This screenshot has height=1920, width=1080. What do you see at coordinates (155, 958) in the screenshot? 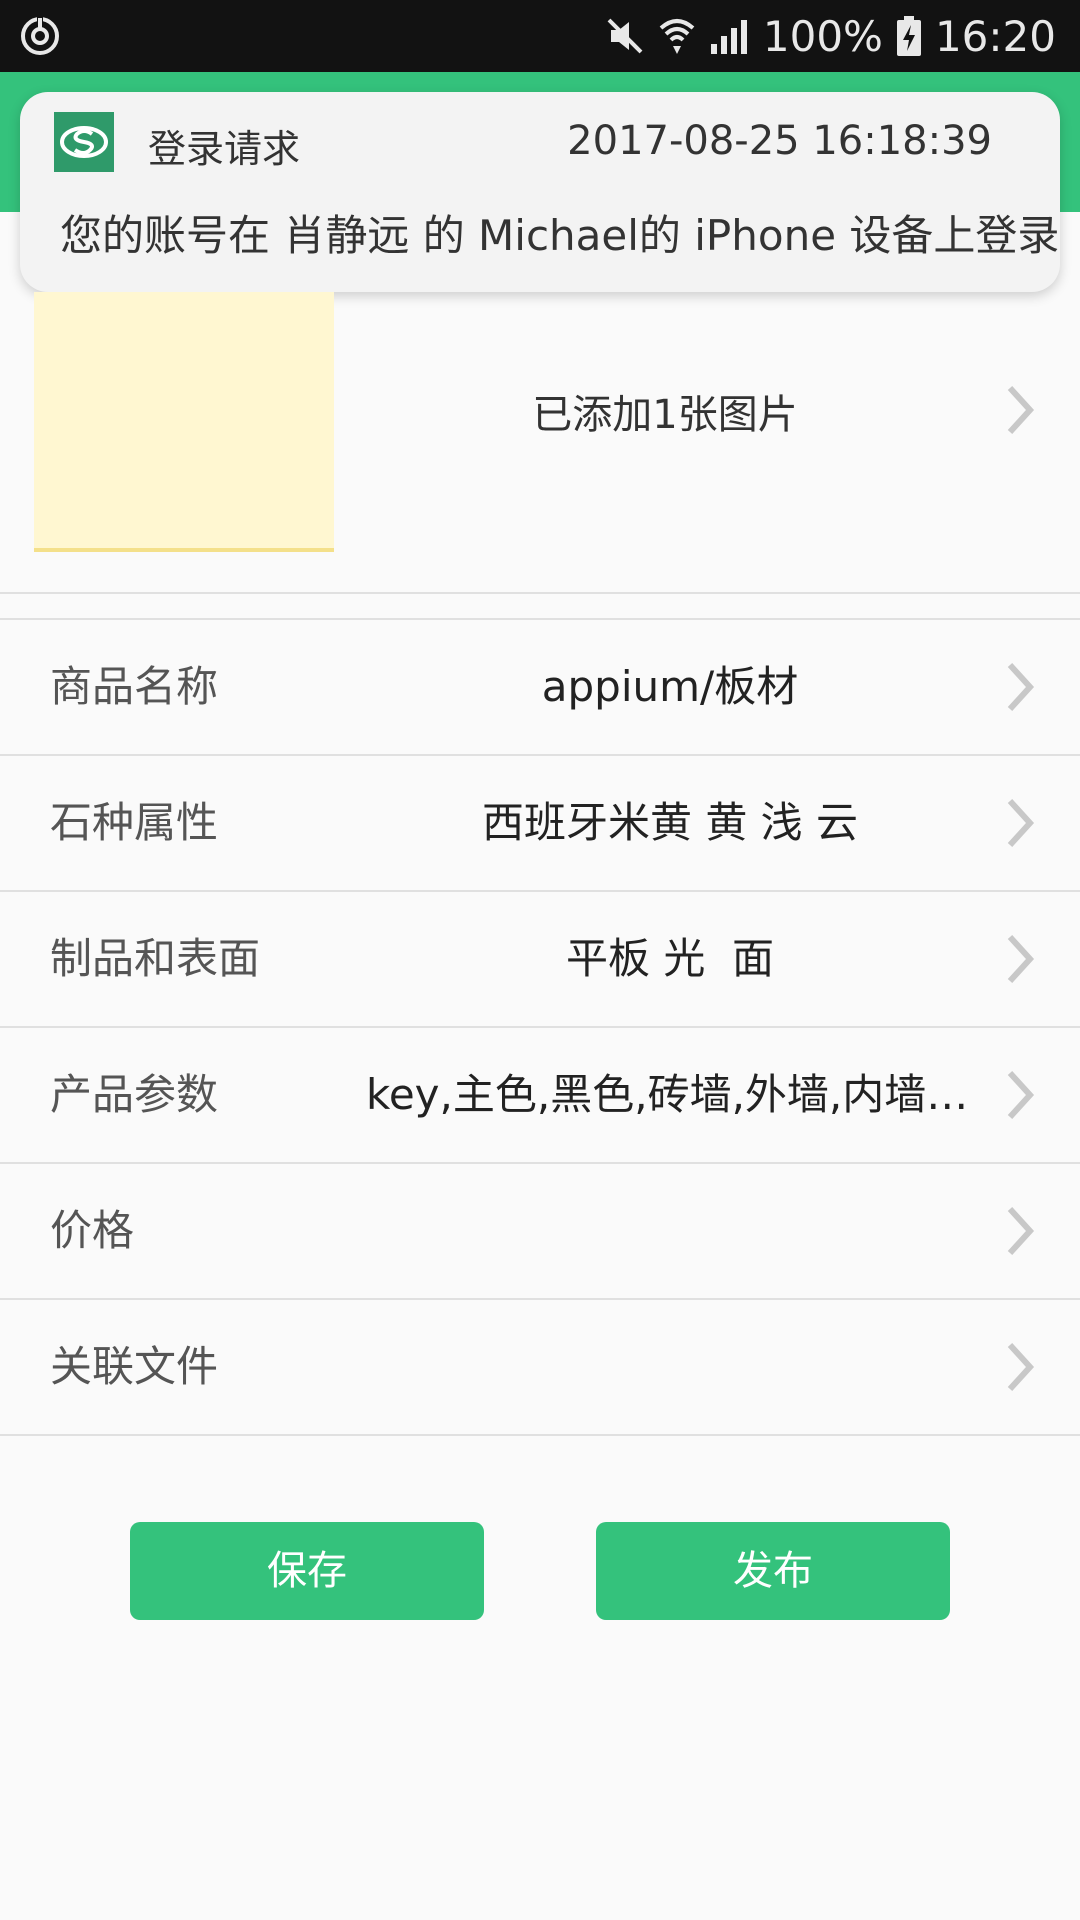
I see `field-label: 制品和表面` at bounding box center [155, 958].